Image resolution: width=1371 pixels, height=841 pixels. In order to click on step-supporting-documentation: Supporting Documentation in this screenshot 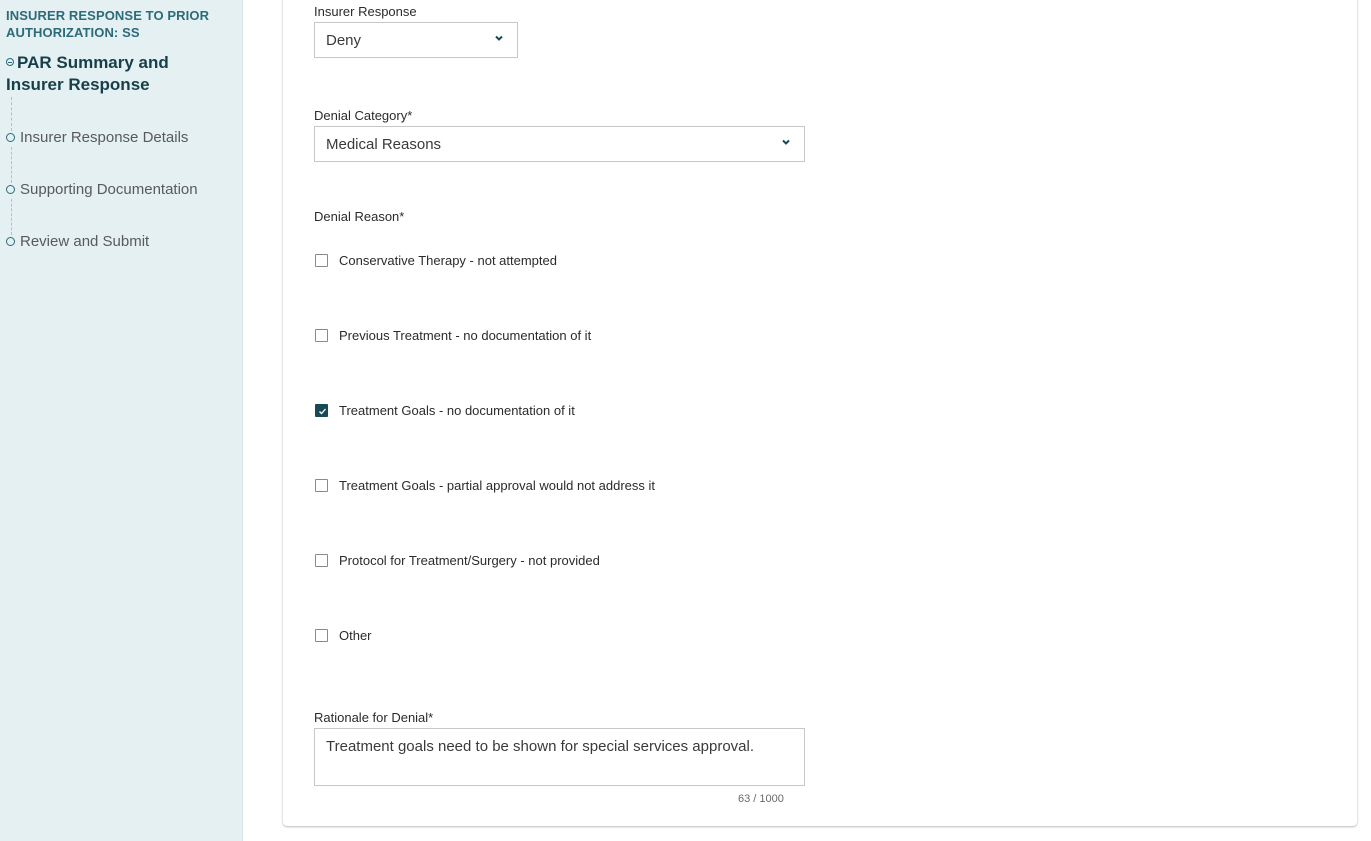, I will do `click(102, 190)`.